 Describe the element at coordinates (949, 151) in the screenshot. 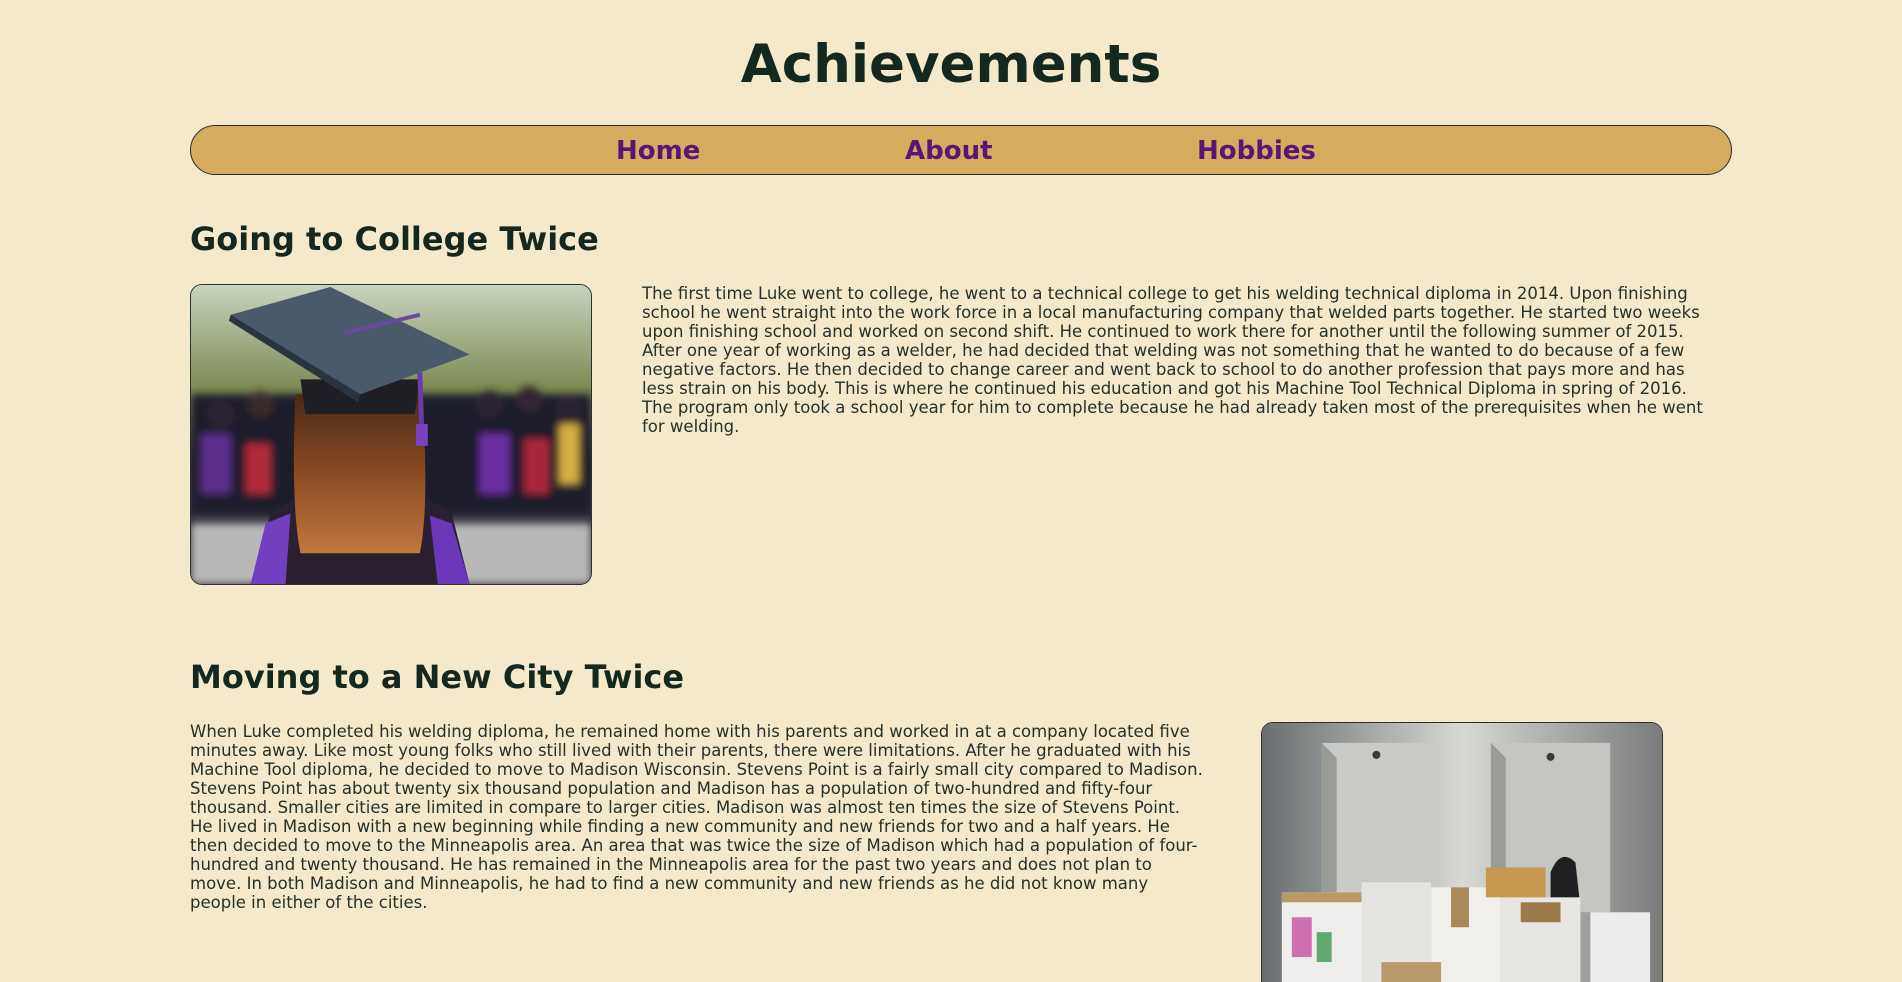

I see `nav-link-about: About` at that location.